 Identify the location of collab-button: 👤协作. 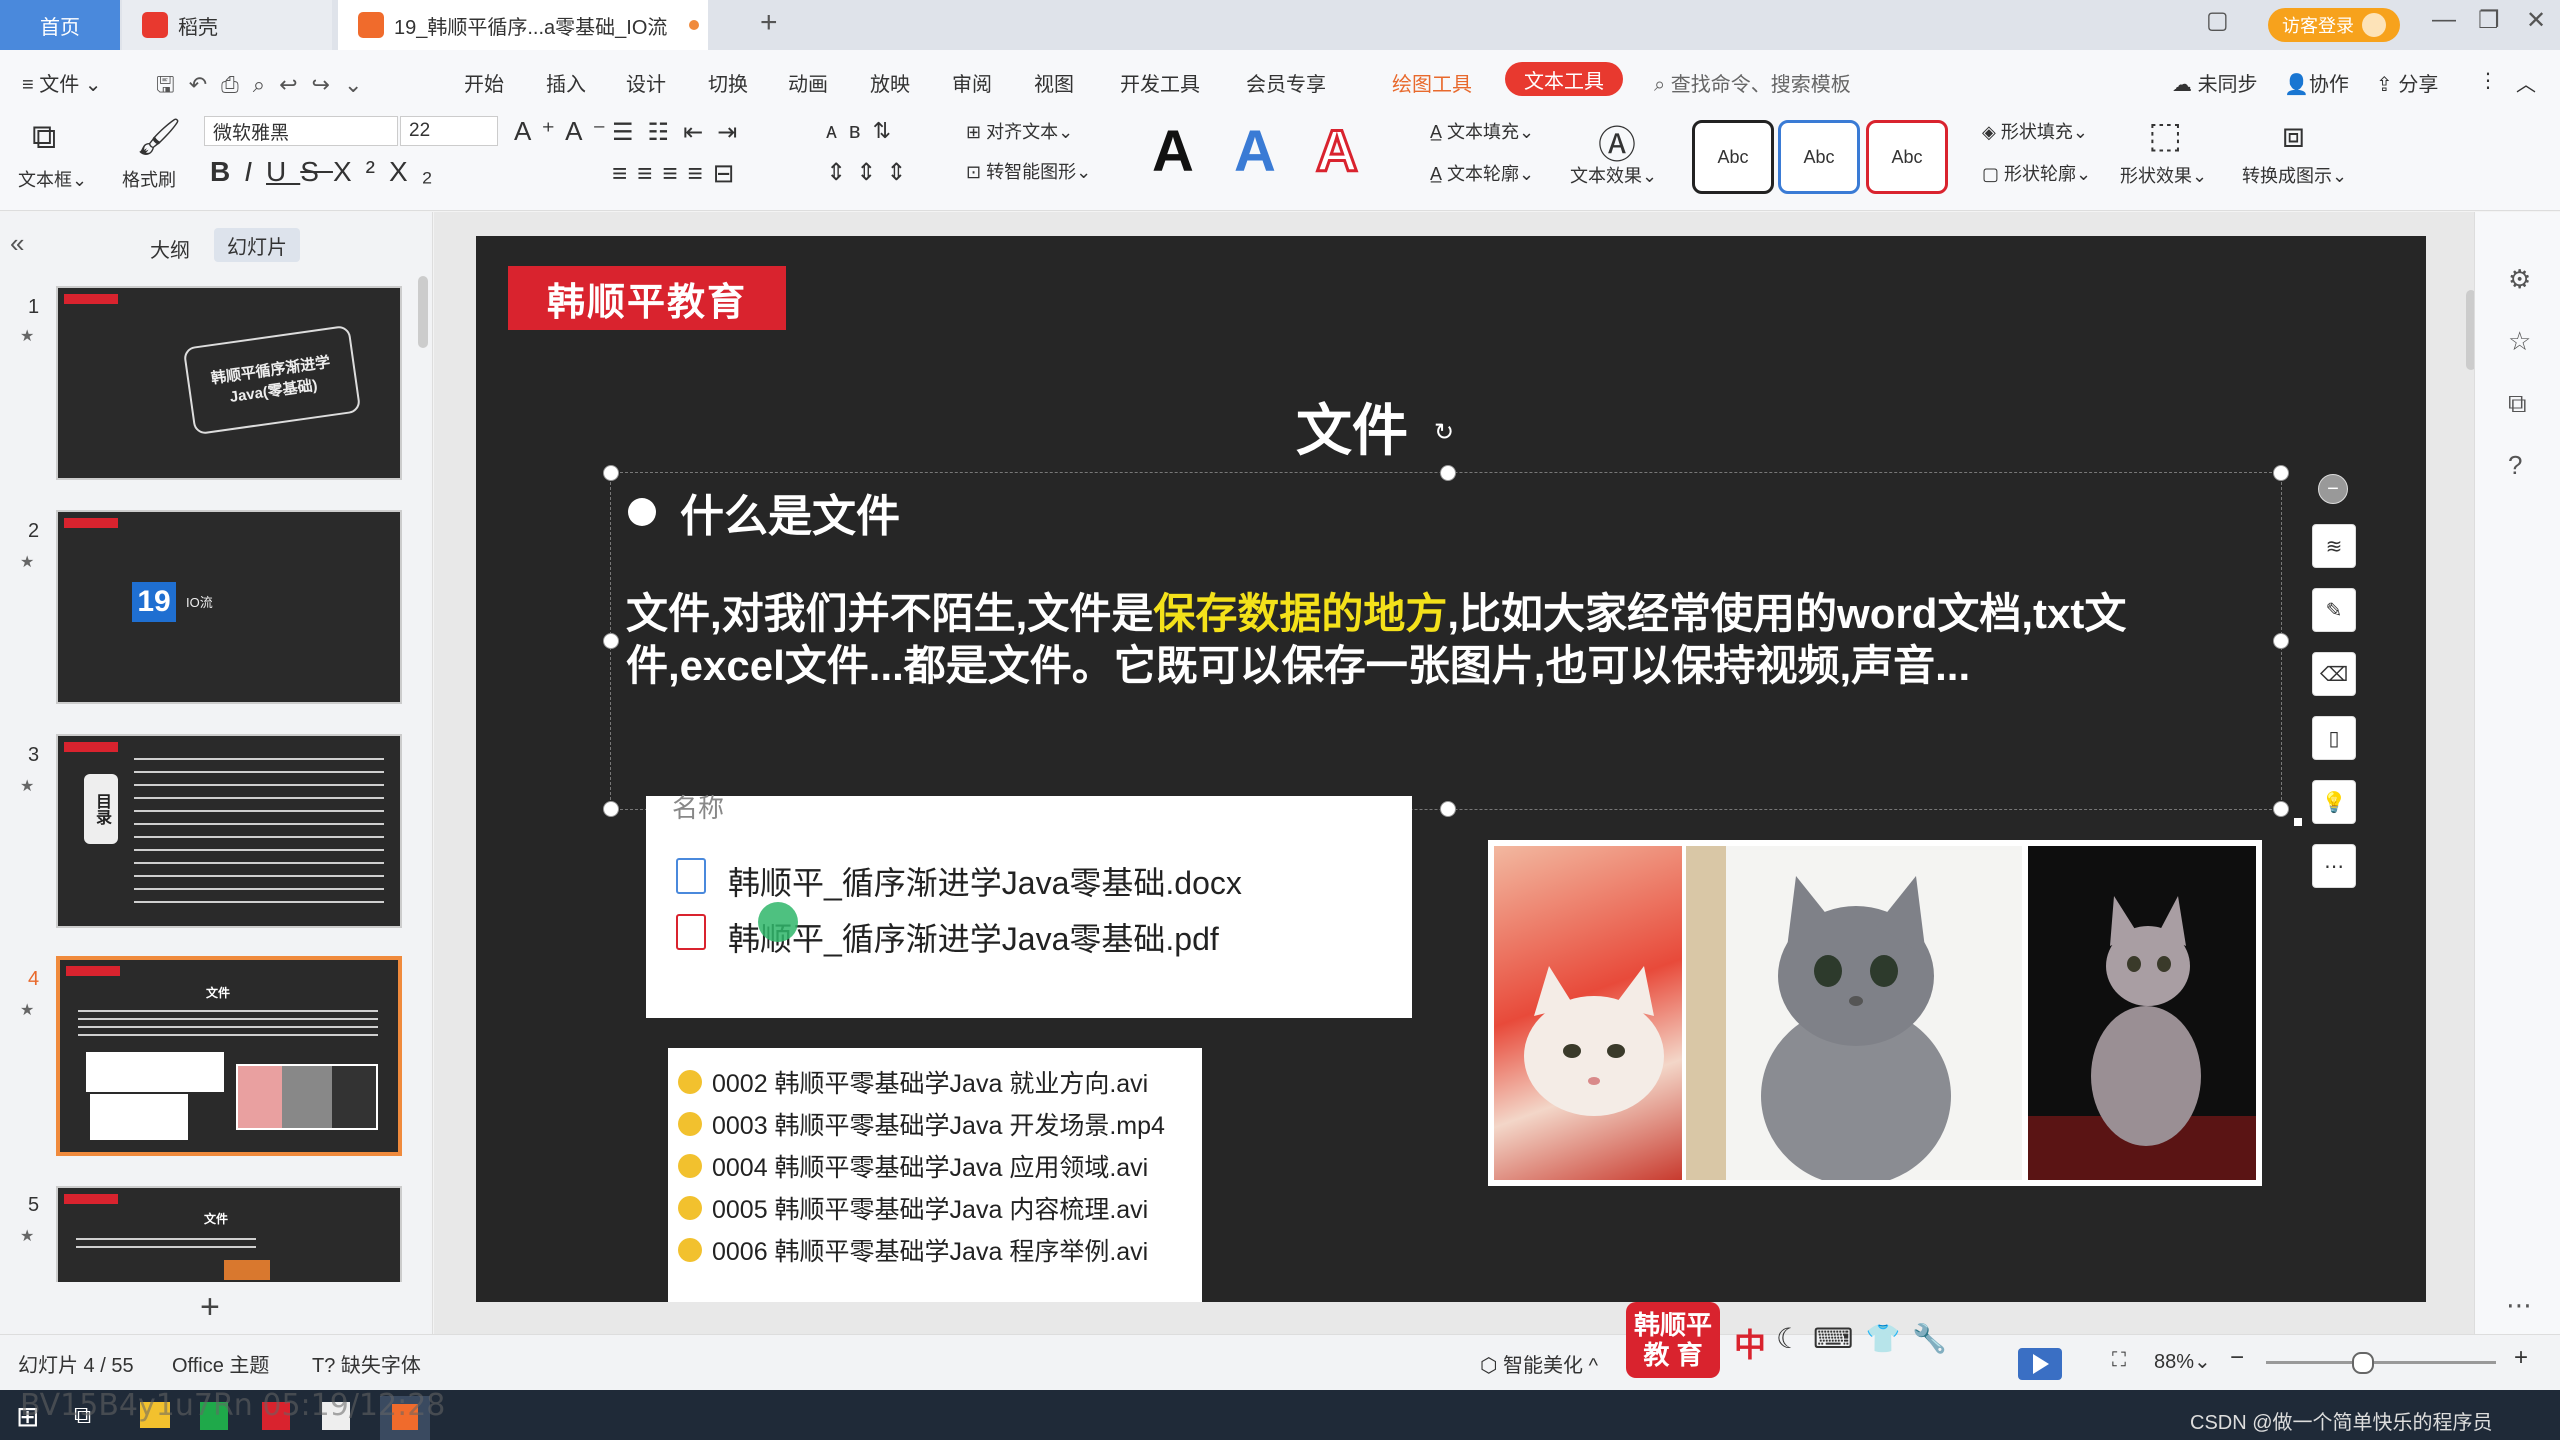
(2316, 82).